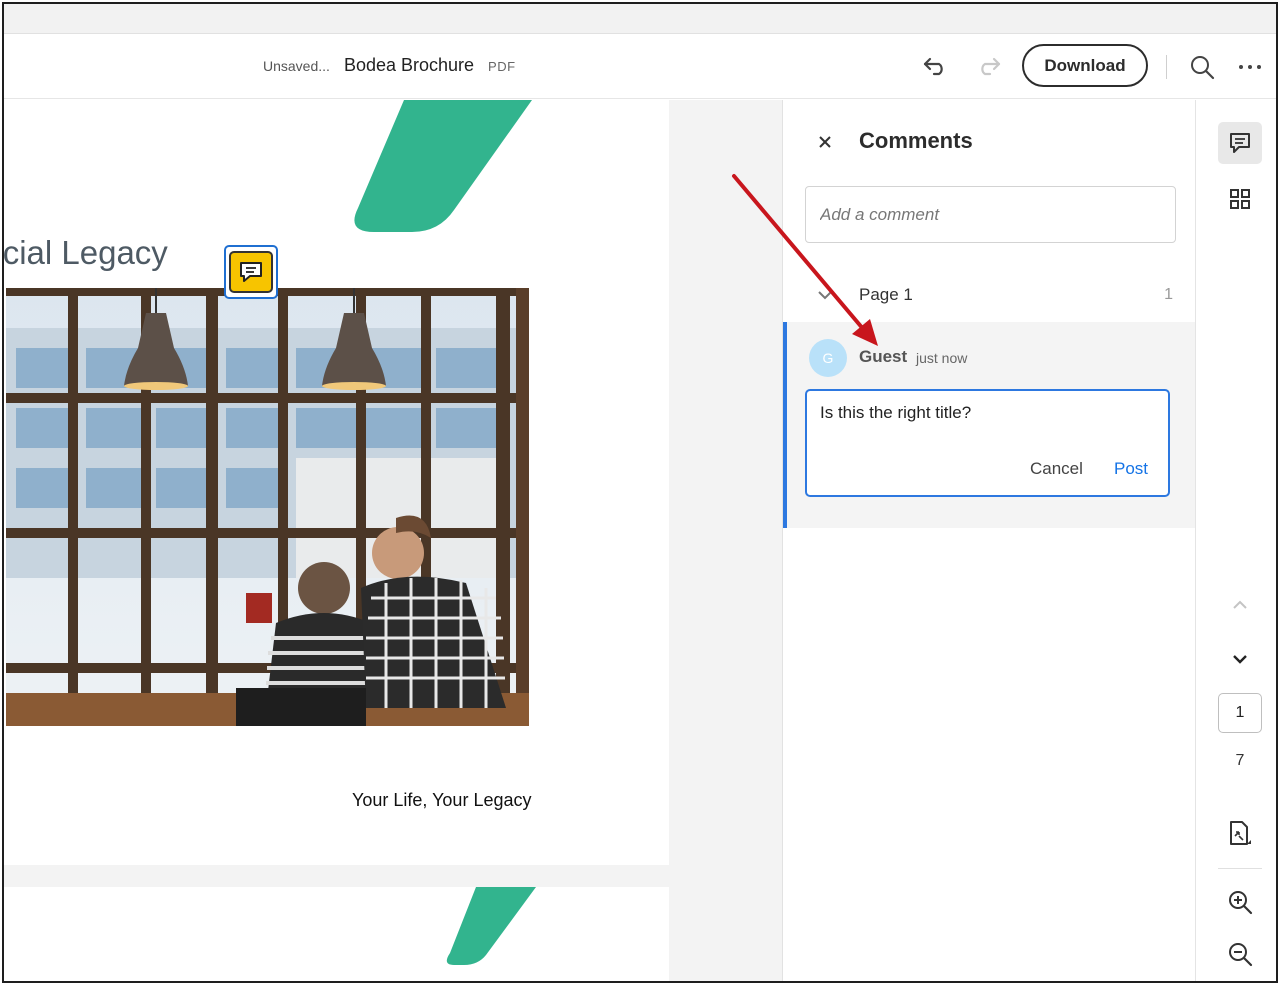 The image size is (1280, 987). What do you see at coordinates (86, 252) in the screenshot?
I see `page-heading: ancial Legacy` at bounding box center [86, 252].